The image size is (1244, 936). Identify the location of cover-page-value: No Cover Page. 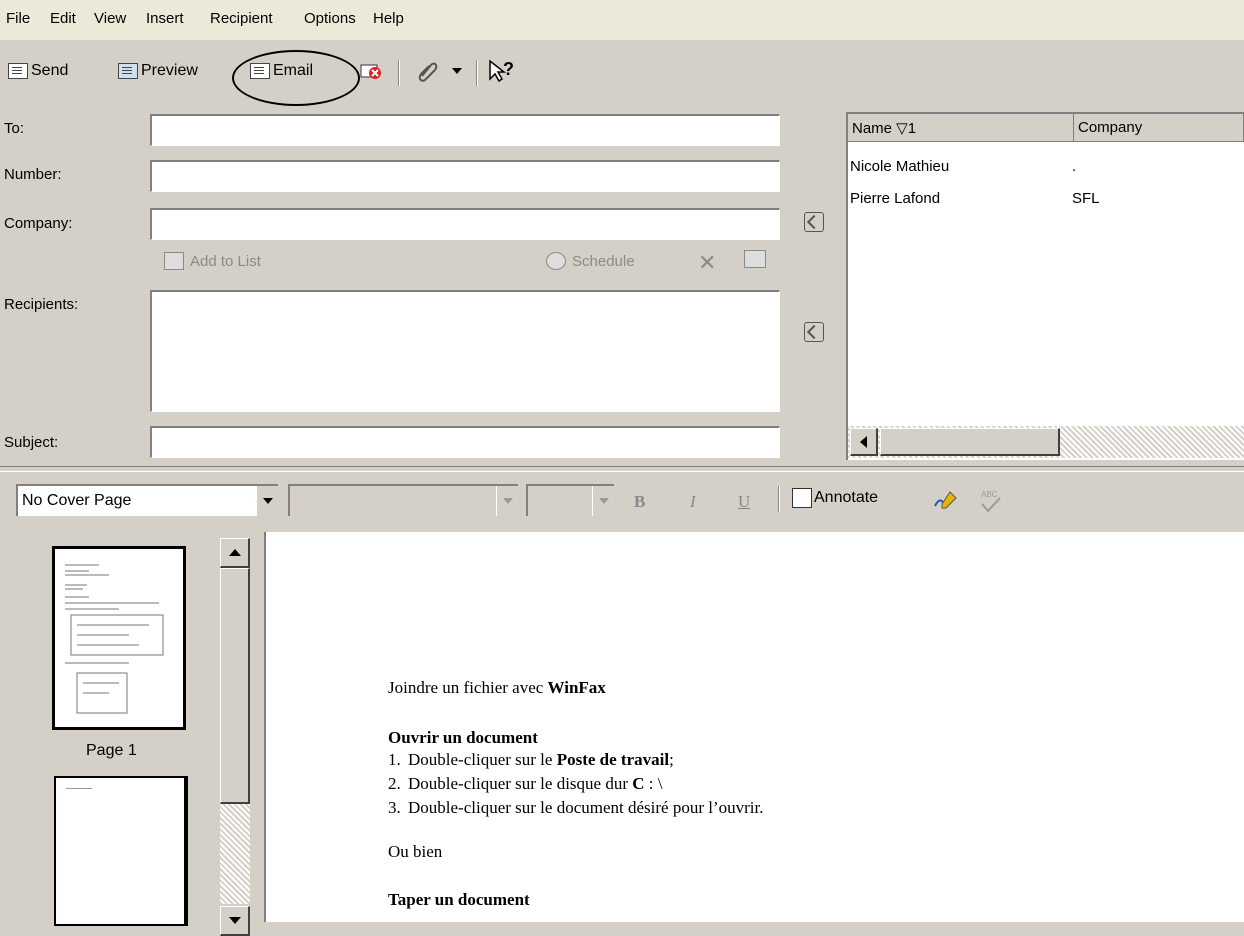
(77, 500).